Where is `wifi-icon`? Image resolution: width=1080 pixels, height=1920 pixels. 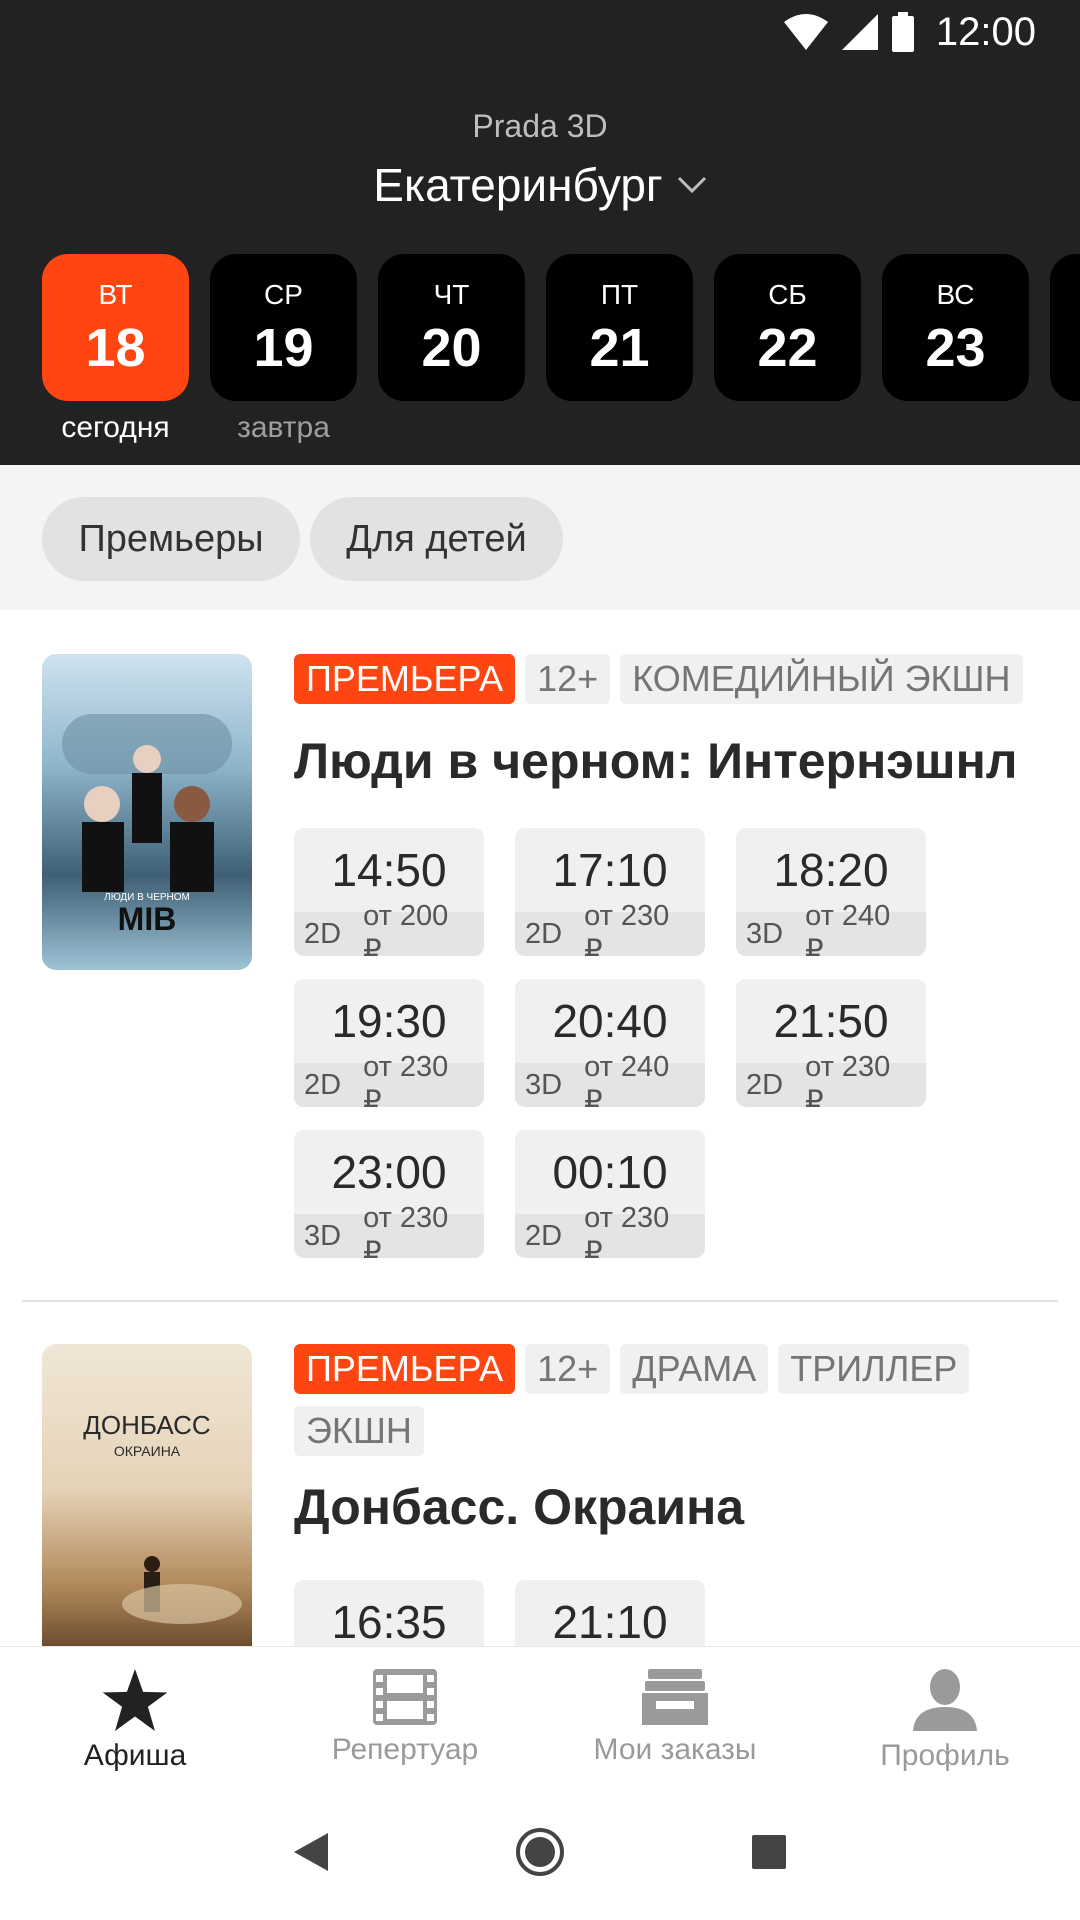
wifi-icon is located at coordinates (805, 32).